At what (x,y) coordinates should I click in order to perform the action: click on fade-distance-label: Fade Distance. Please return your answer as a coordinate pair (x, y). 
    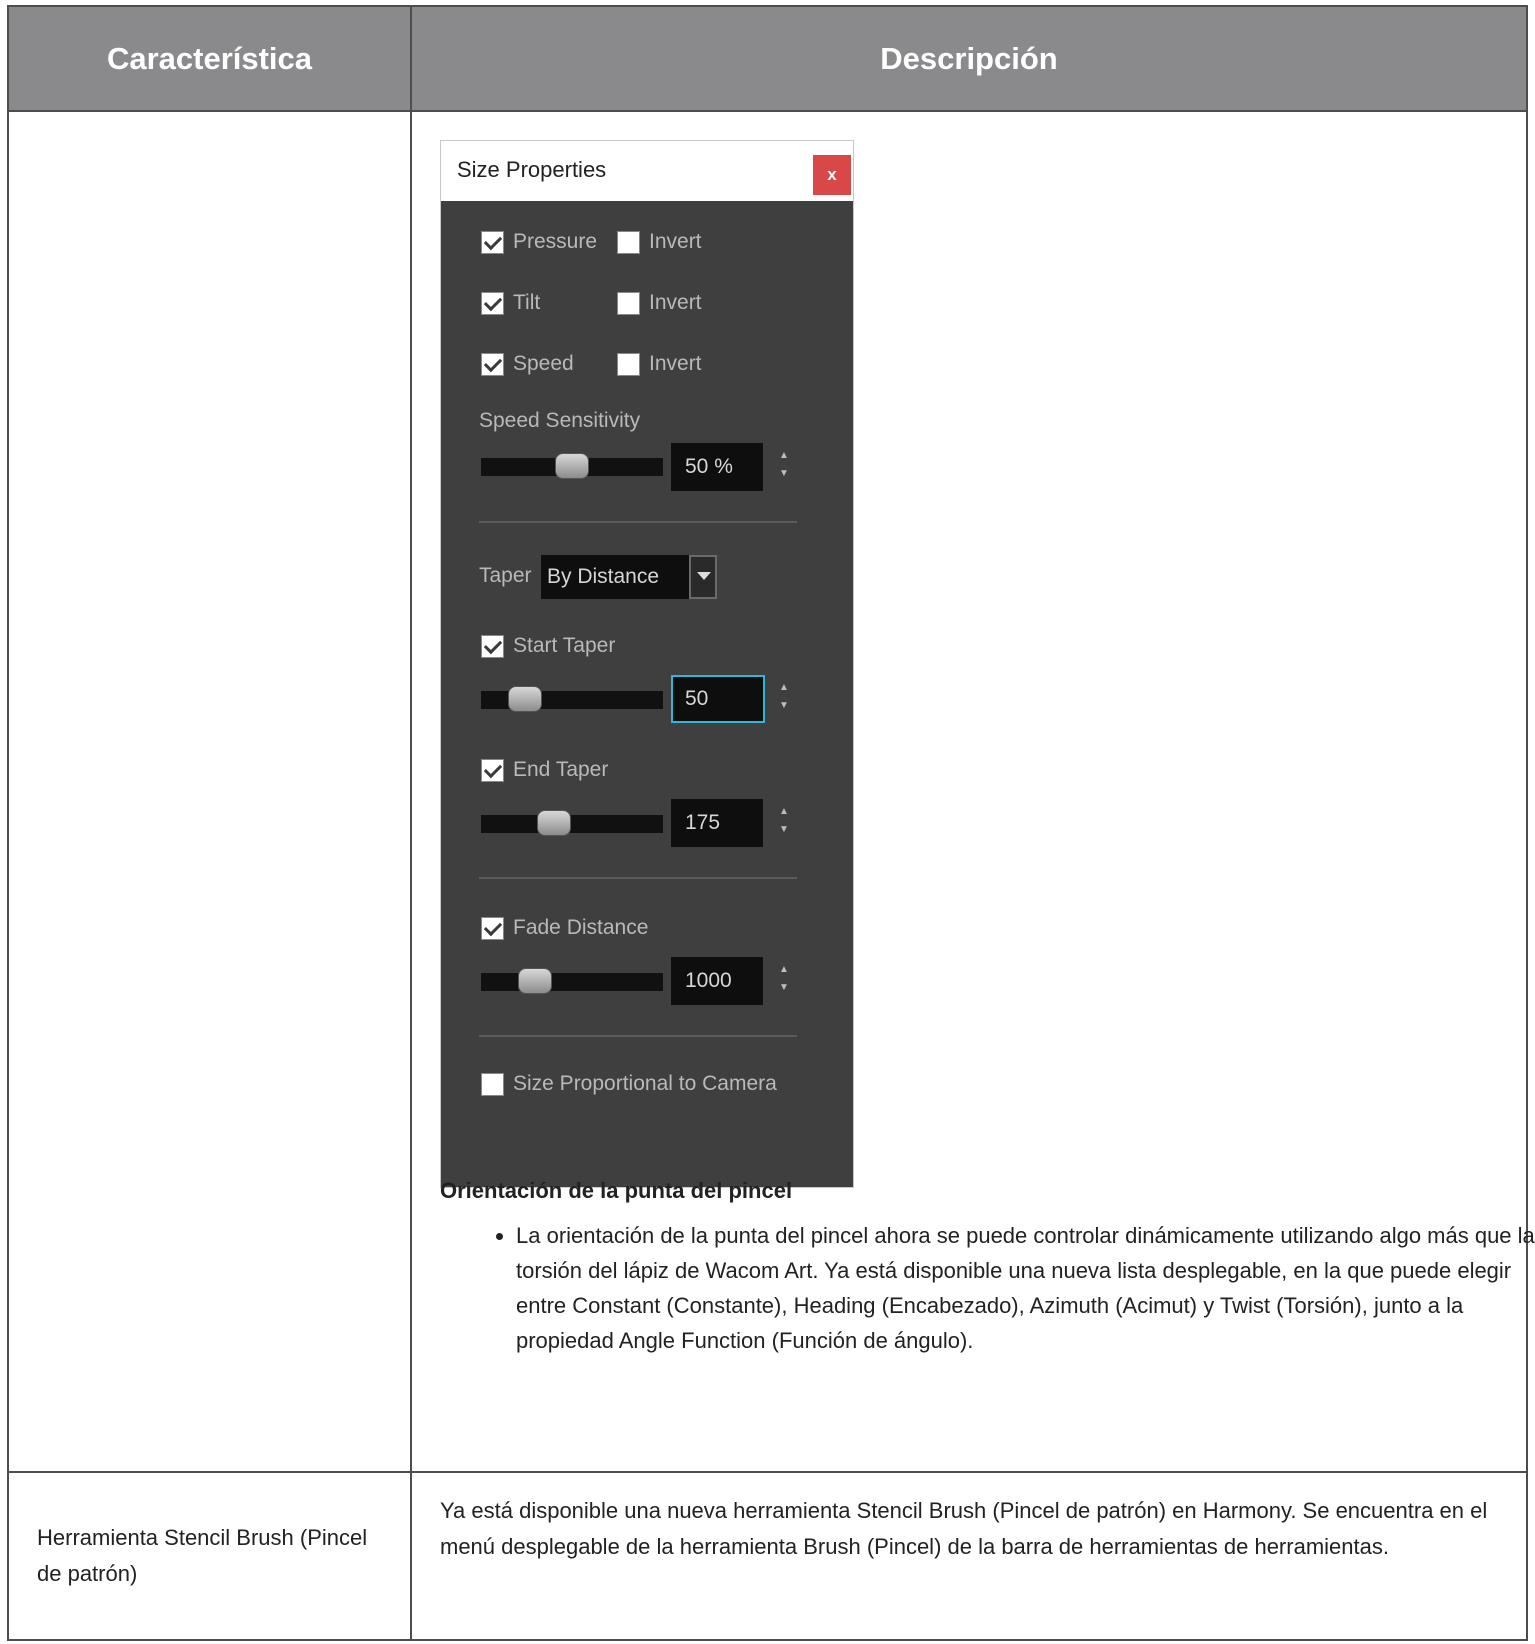
    Looking at the image, I should click on (581, 927).